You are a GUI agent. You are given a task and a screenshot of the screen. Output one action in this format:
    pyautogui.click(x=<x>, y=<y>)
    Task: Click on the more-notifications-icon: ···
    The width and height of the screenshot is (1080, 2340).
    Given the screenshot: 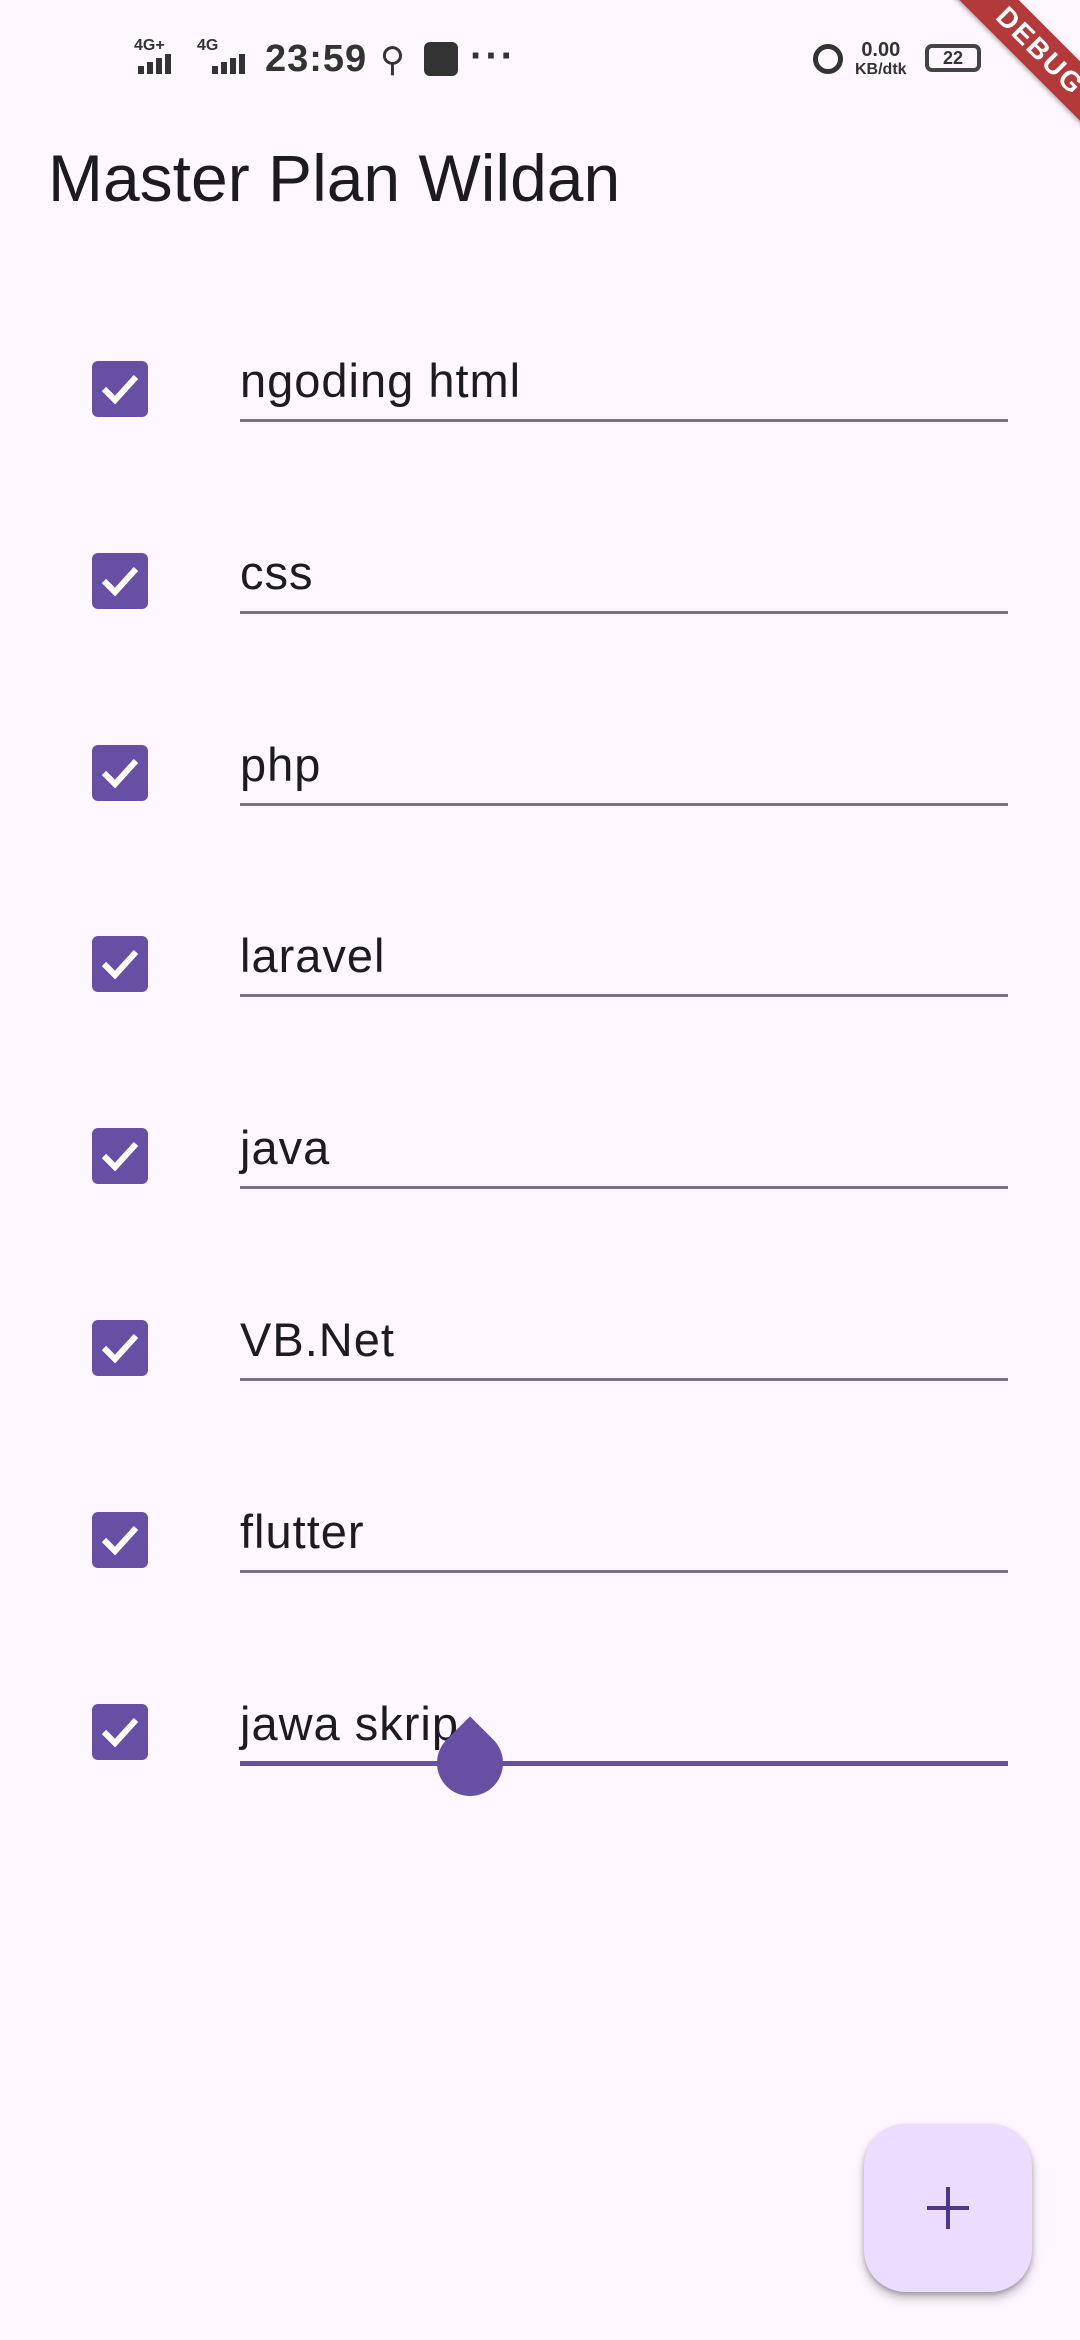 What is the action you would take?
    pyautogui.click(x=493, y=56)
    